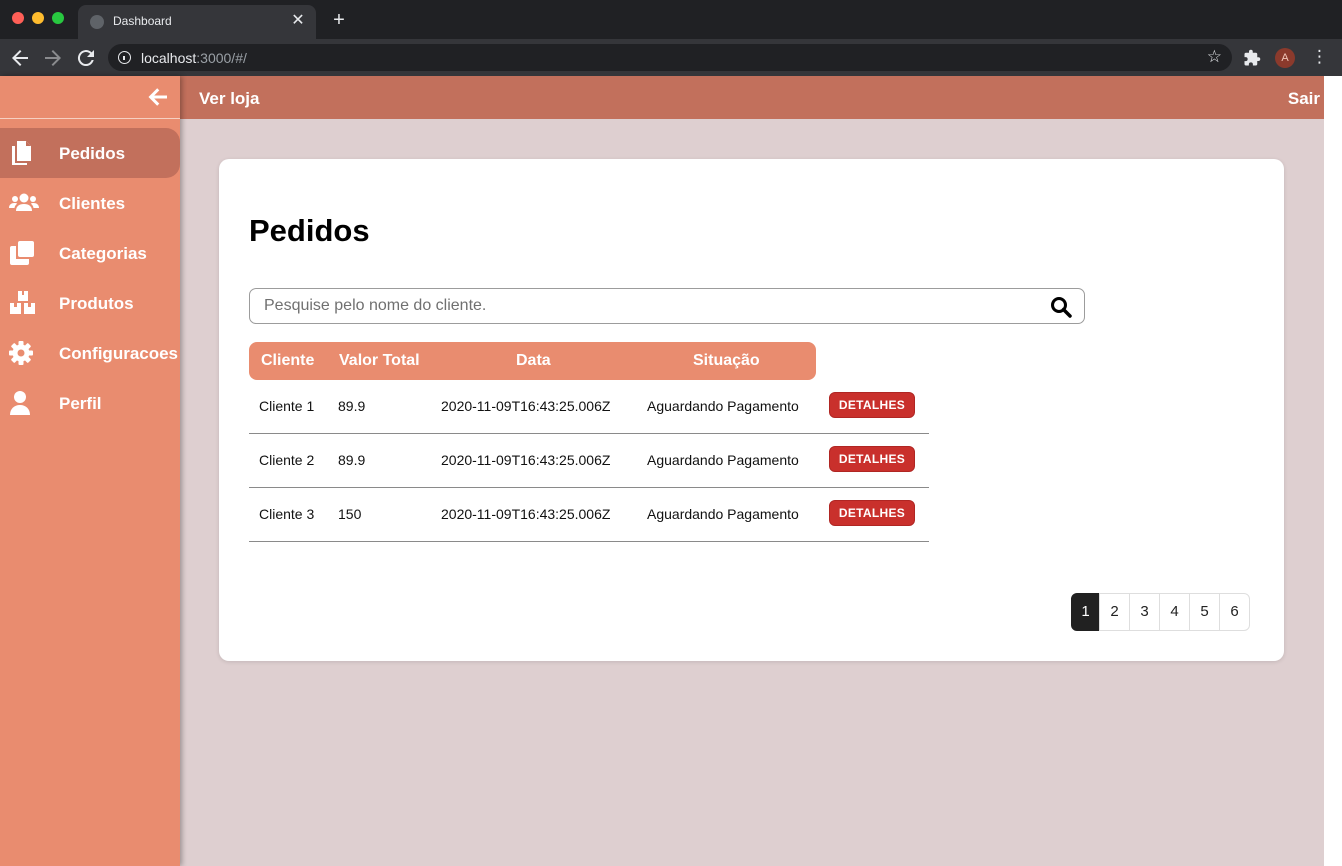 The width and height of the screenshot is (1342, 866). I want to click on column-header-cliente: Cliente, so click(288, 360).